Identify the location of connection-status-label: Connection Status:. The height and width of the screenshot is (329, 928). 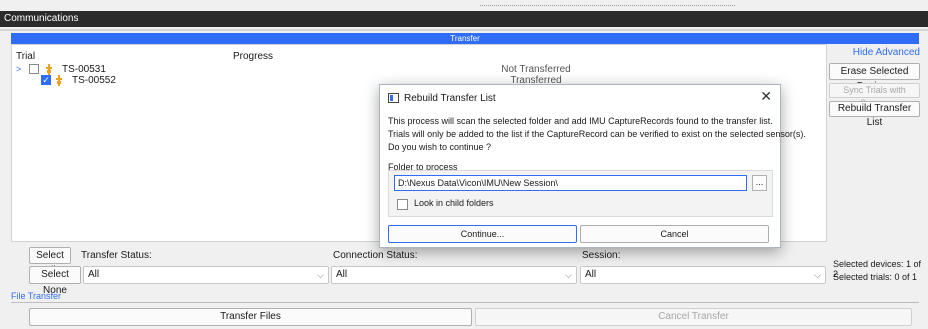
(375, 255).